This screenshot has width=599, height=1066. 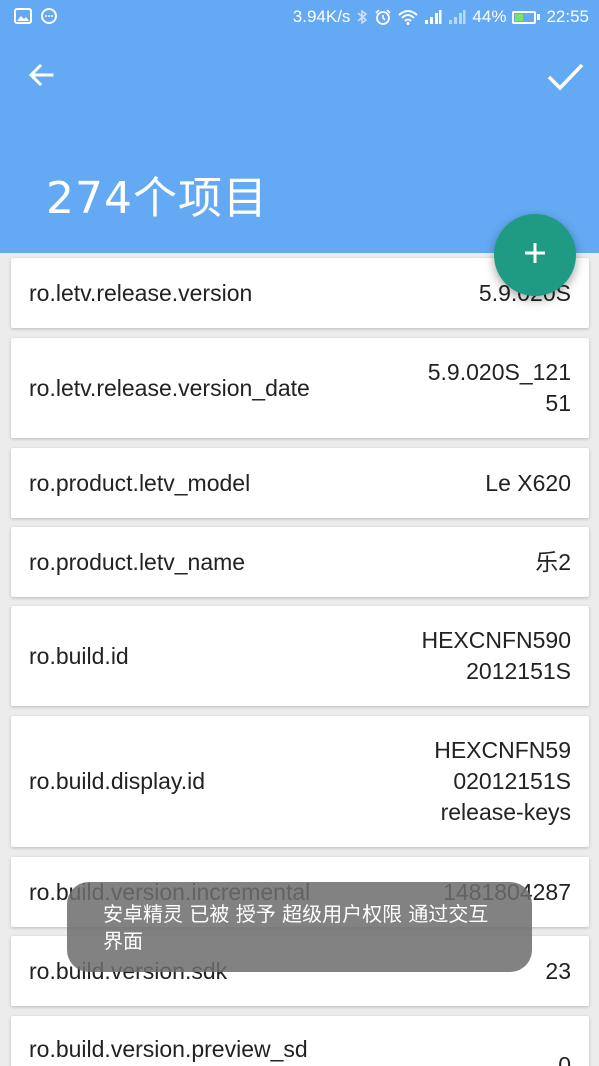 I want to click on page-title: 274个项目, so click(x=157, y=198).